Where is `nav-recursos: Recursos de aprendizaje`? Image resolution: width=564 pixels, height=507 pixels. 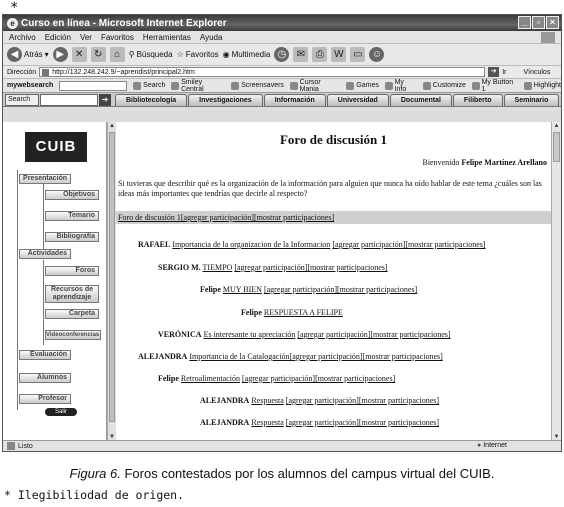
nav-recursos: Recursos de aprendizaje is located at coordinates (72, 294).